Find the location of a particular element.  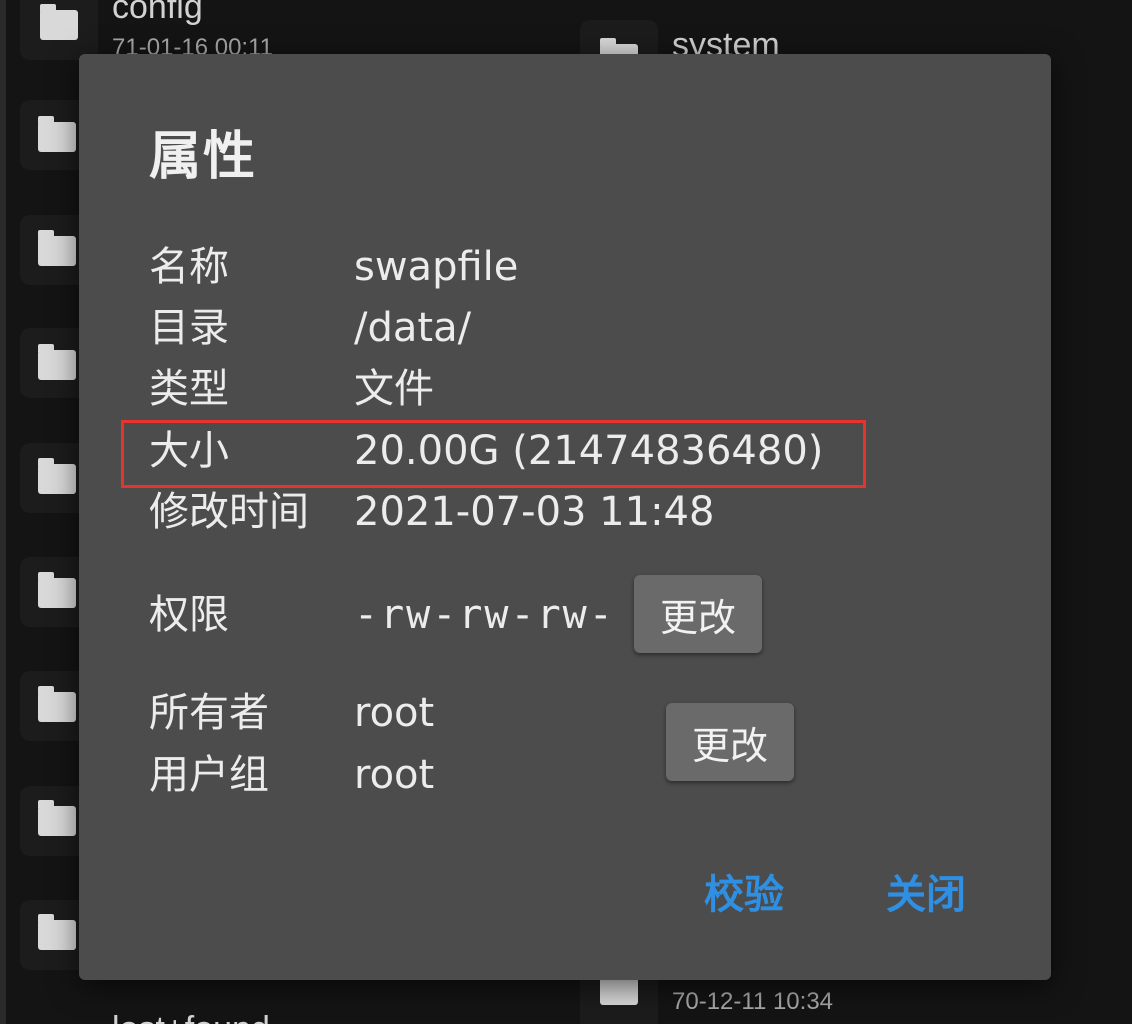

folder-name: config is located at coordinates (157, 13).